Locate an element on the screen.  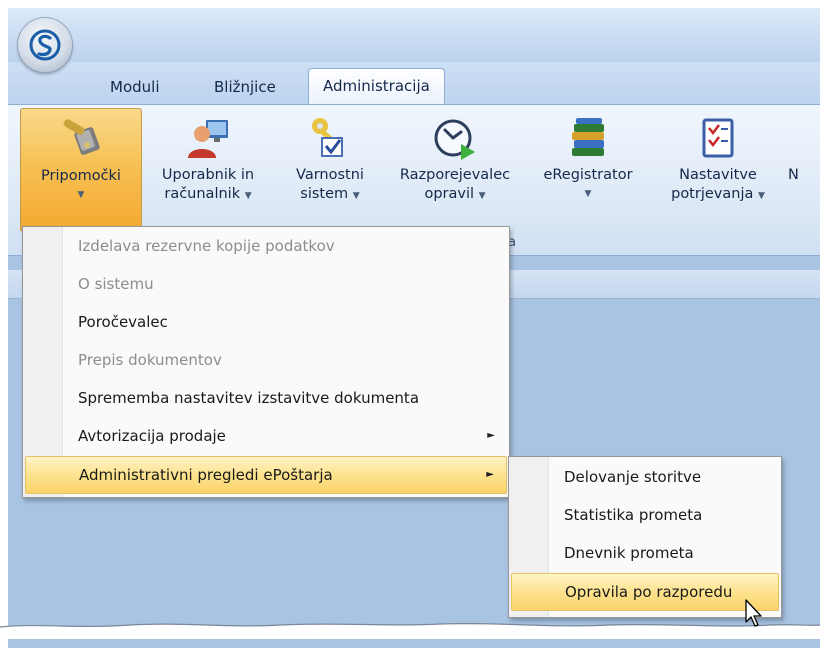
menu-item-o-sistemu: O sistemu is located at coordinates (266, 284).